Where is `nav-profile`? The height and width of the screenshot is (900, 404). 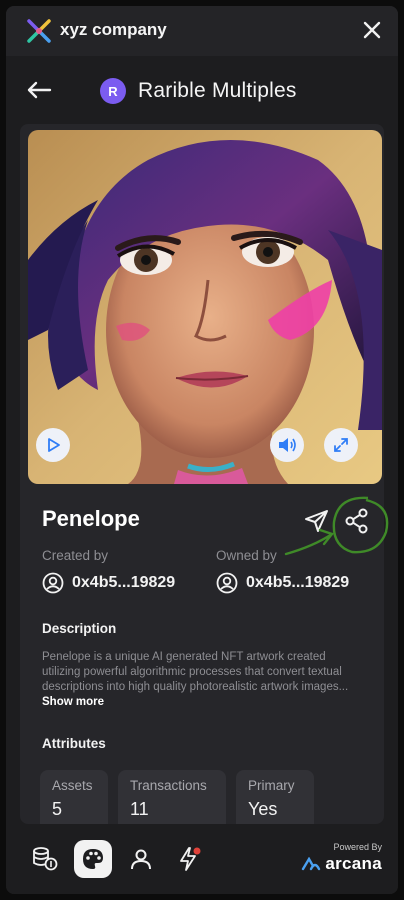 nav-profile is located at coordinates (141, 859).